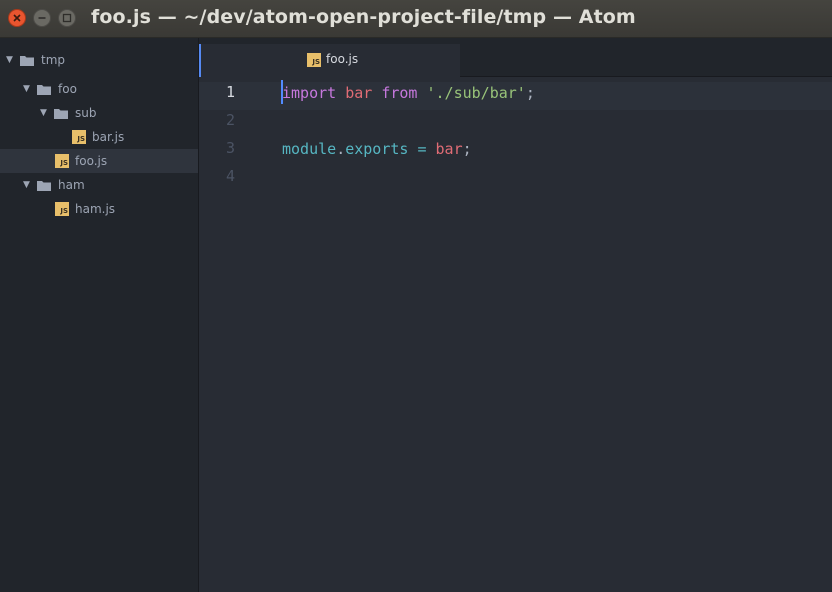 The image size is (832, 592). What do you see at coordinates (309, 93) in the screenshot?
I see `keyword-import: import` at bounding box center [309, 93].